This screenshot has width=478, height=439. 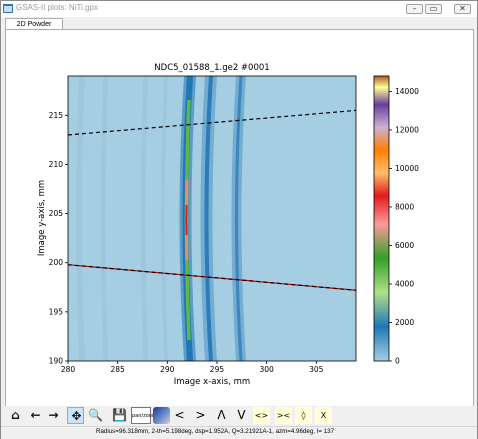 I want to click on expand-vertical-button: ◊, so click(x=303, y=415).